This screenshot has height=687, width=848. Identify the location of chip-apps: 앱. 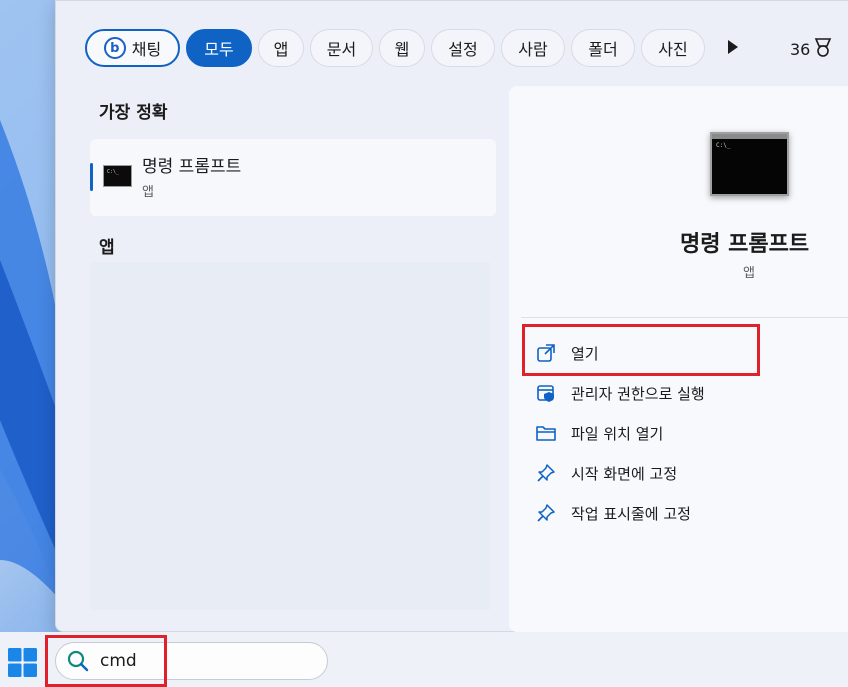
(281, 48).